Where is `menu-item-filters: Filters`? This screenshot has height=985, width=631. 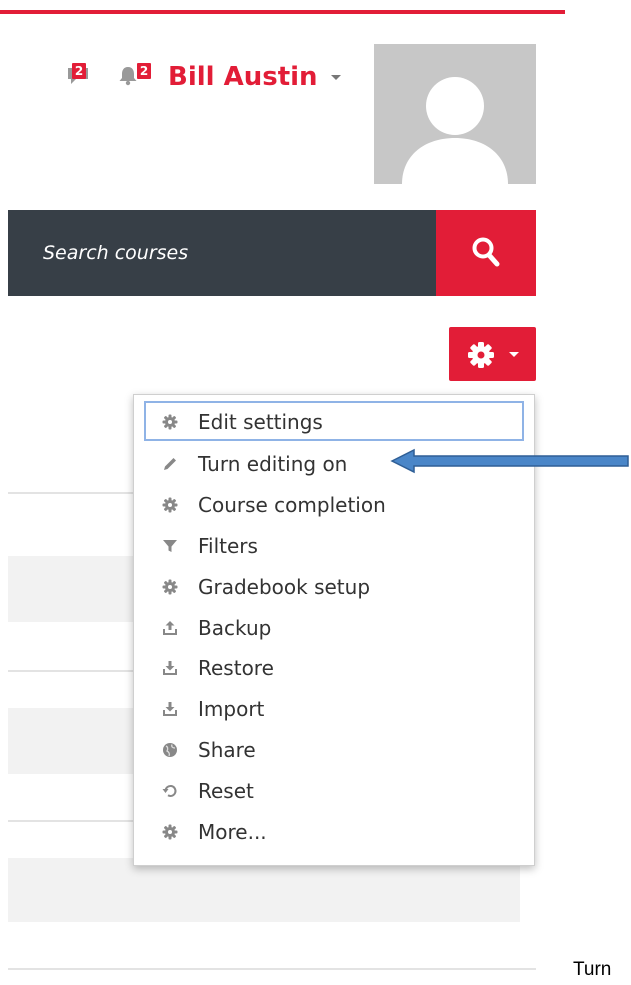
menu-item-filters: Filters is located at coordinates (334, 545).